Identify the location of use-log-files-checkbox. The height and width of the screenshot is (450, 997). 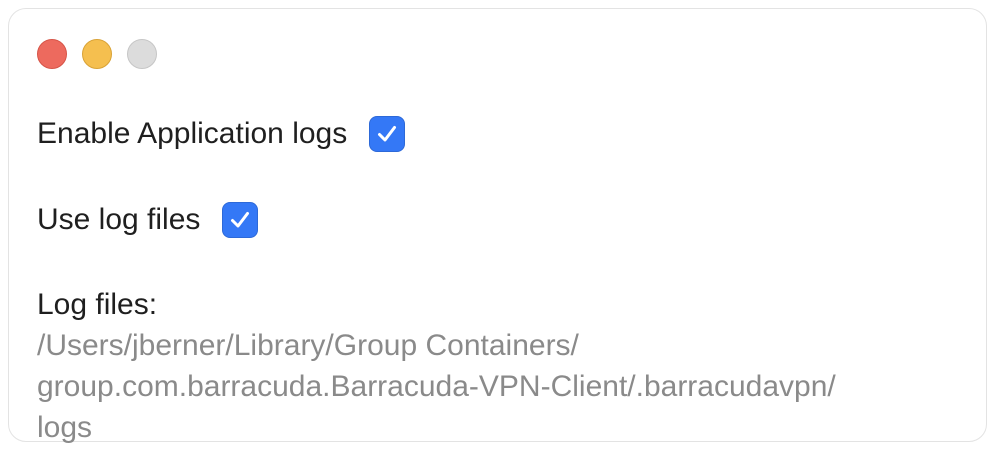
(240, 220).